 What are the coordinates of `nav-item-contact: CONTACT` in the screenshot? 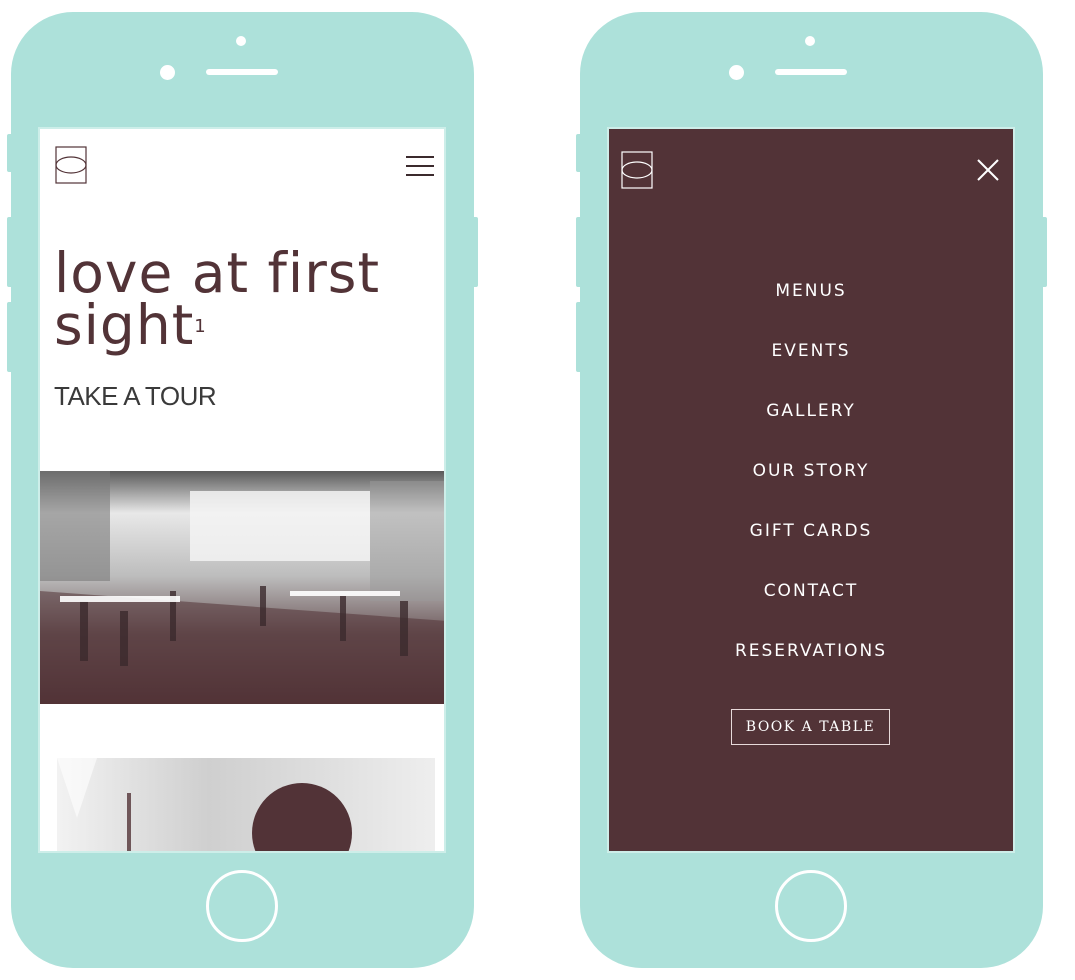 It's located at (811, 607).